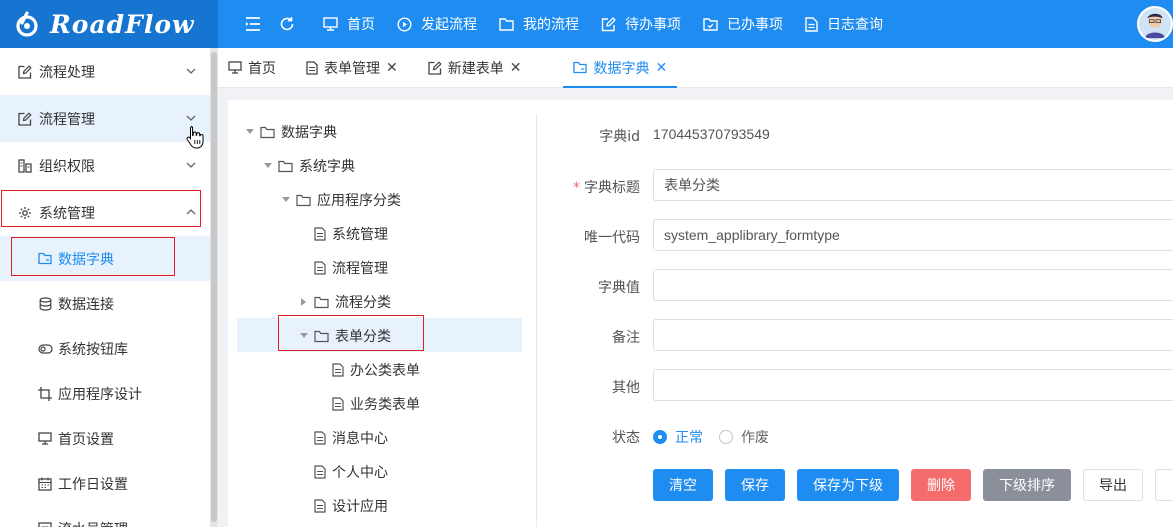 This screenshot has height=527, width=1173. I want to click on list-icon, so click(45, 524).